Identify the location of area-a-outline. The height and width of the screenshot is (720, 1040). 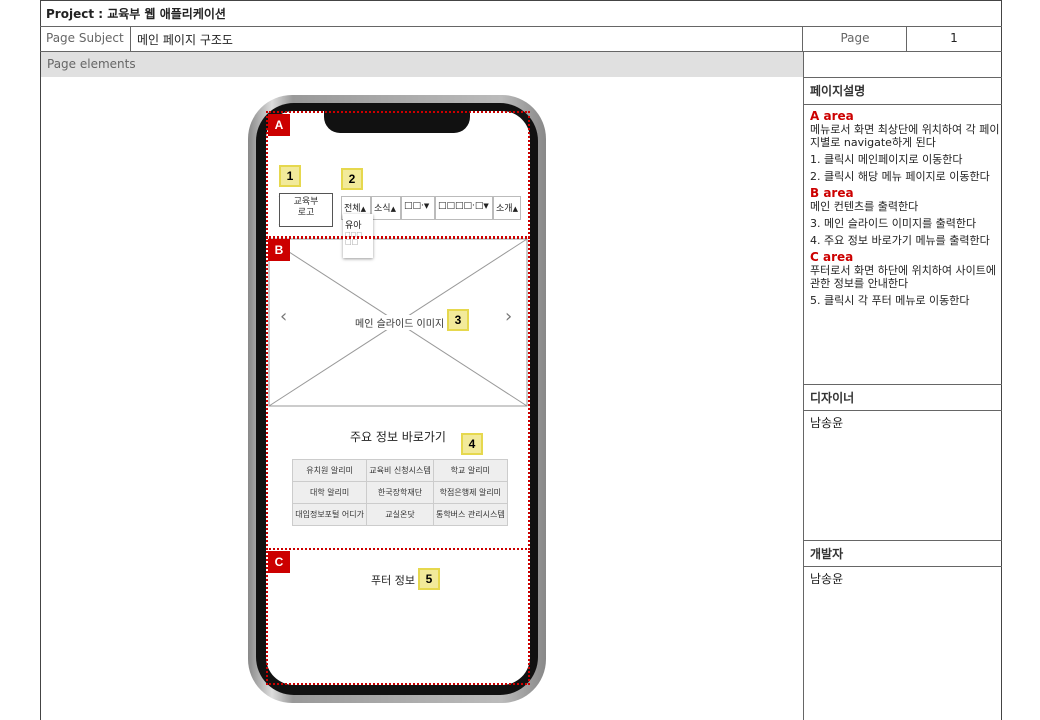
(398, 174).